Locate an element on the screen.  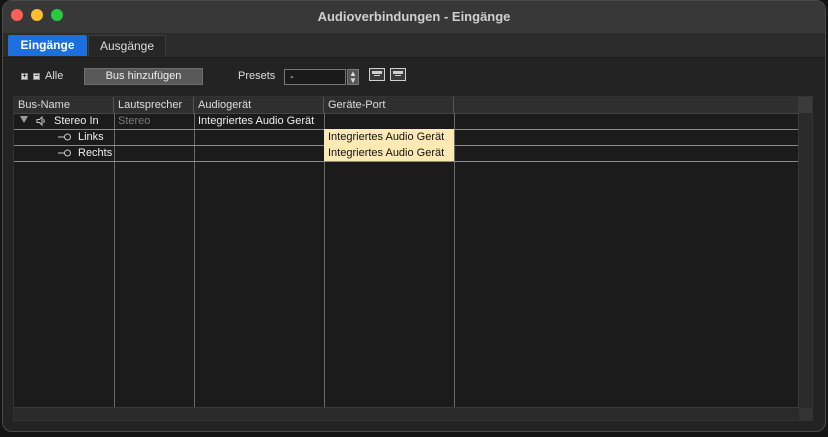
tab-outputs: Ausgänge is located at coordinates (127, 45).